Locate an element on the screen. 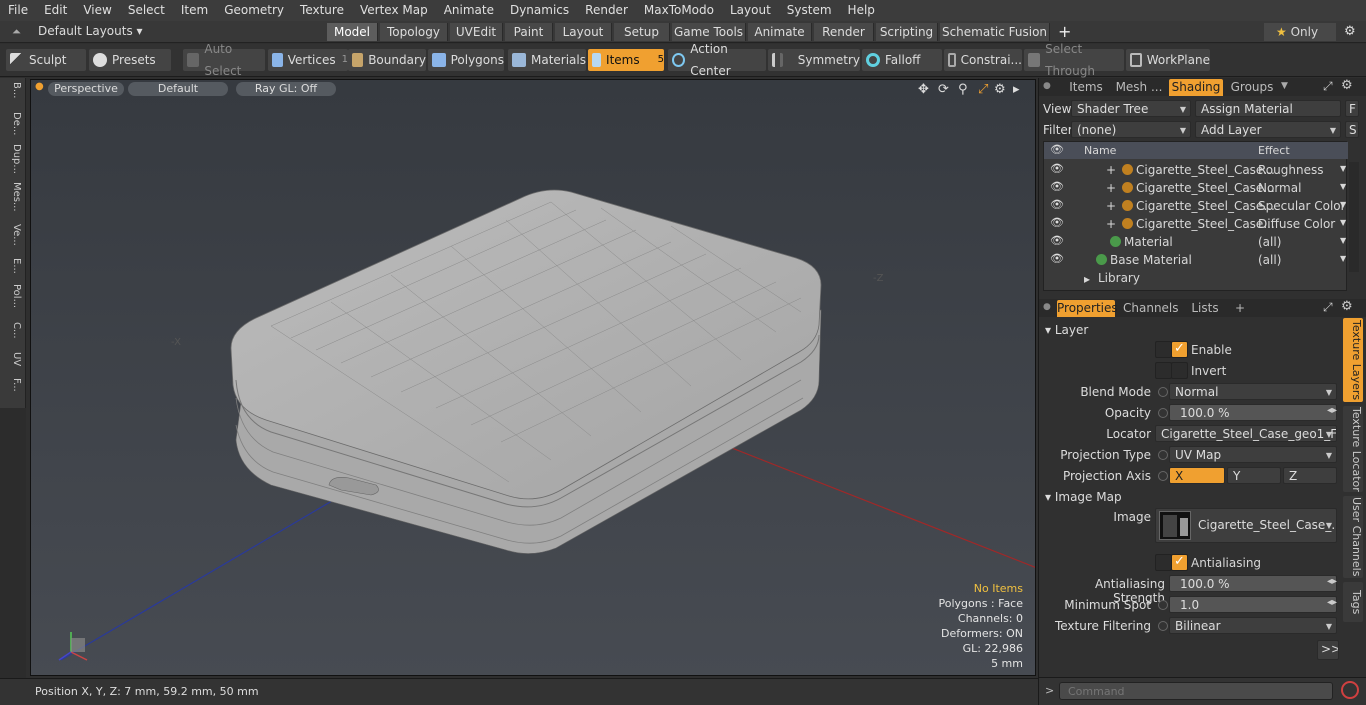  shader-tree-row: 👁 + Cigarette_Steel_Case... Normal ▼ is located at coordinates (1196, 188).